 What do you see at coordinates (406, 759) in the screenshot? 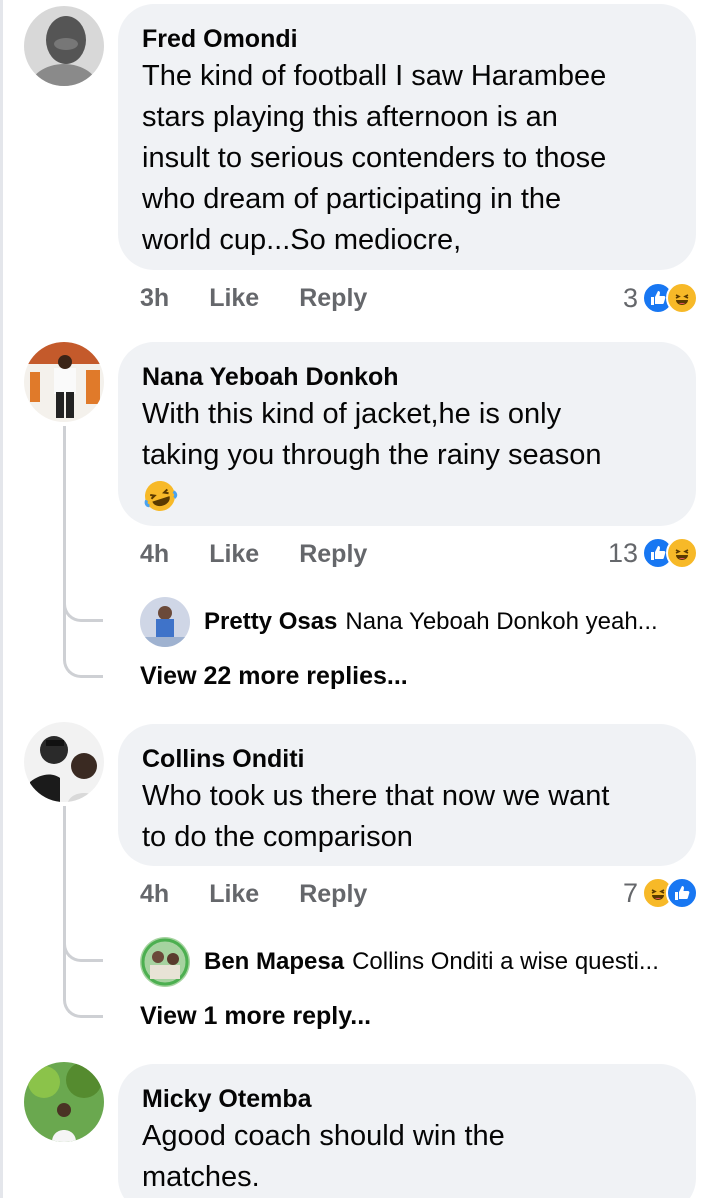
I see `commenter-name: Collins Onditi` at bounding box center [406, 759].